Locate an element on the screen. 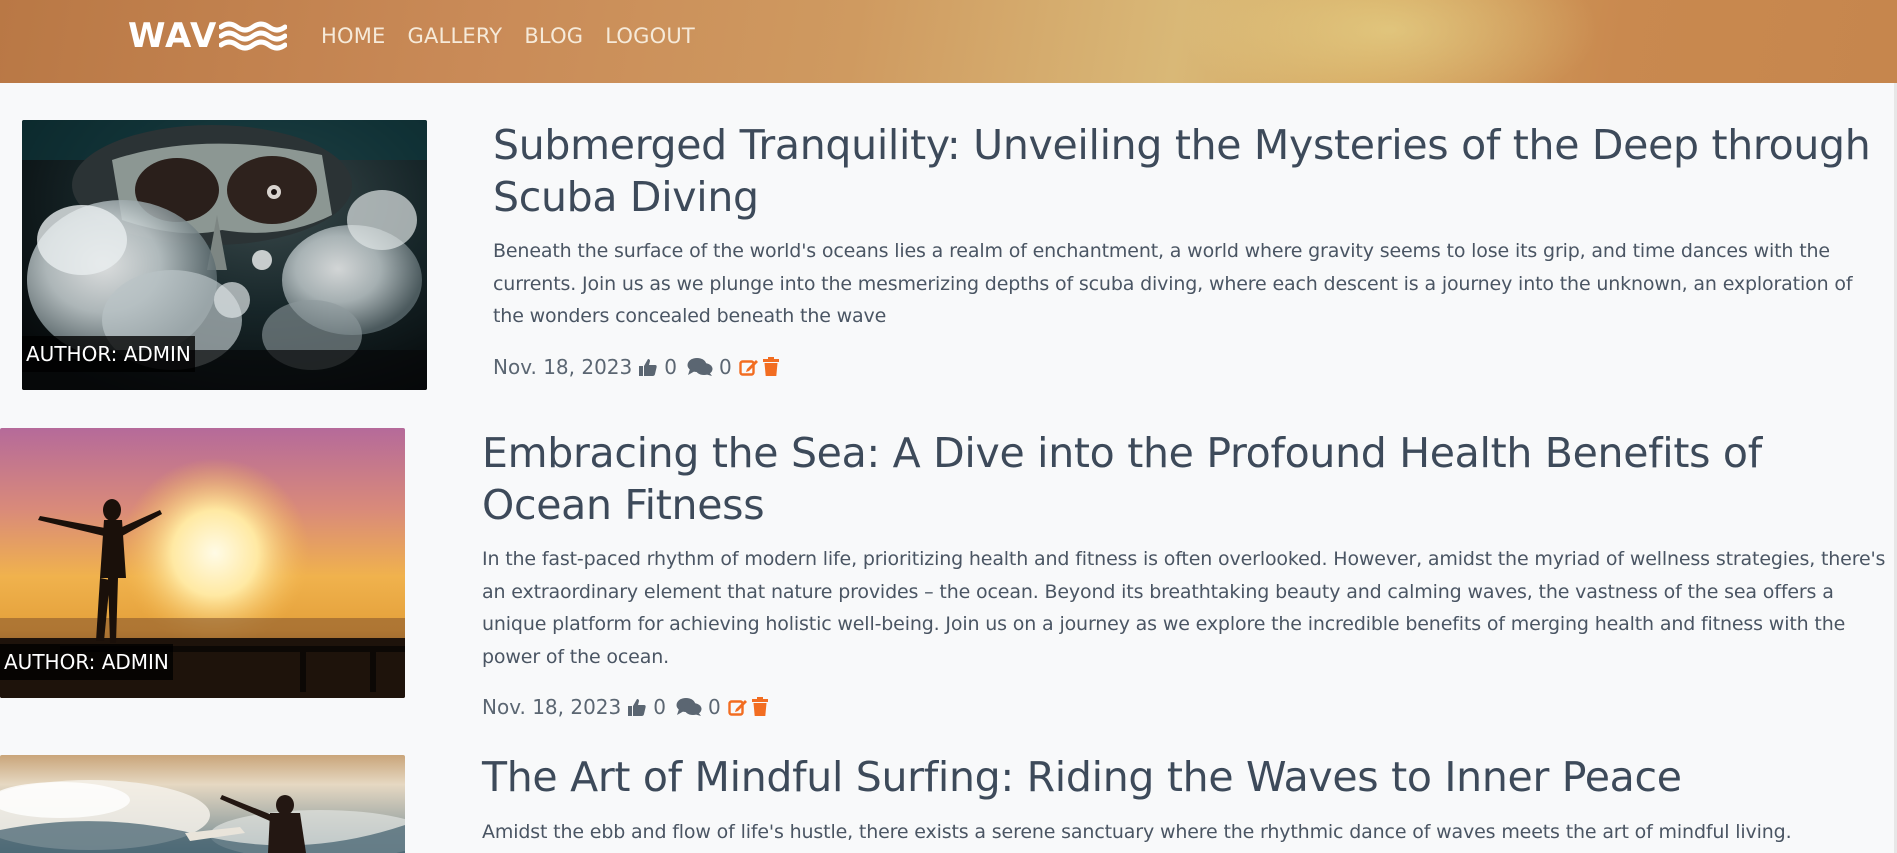  nav-home: HOME is located at coordinates (353, 36).